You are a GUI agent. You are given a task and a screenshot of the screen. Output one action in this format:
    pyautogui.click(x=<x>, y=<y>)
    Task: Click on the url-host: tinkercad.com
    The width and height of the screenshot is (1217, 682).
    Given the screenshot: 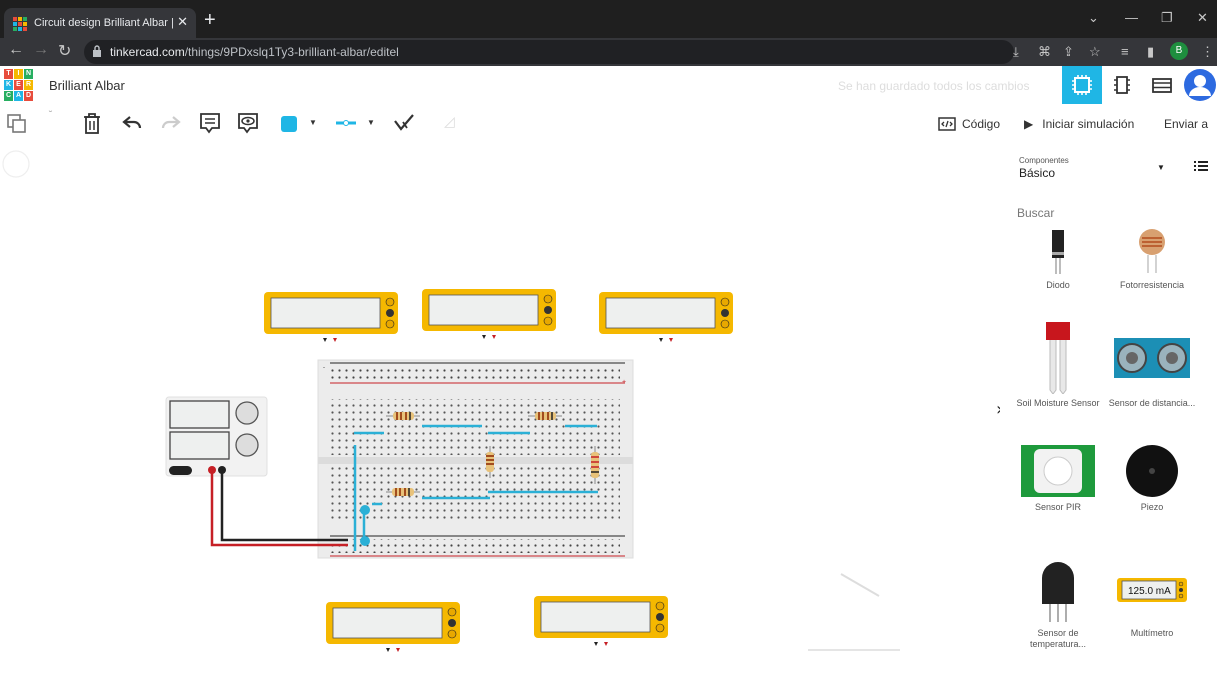 What is the action you would take?
    pyautogui.click(x=147, y=52)
    